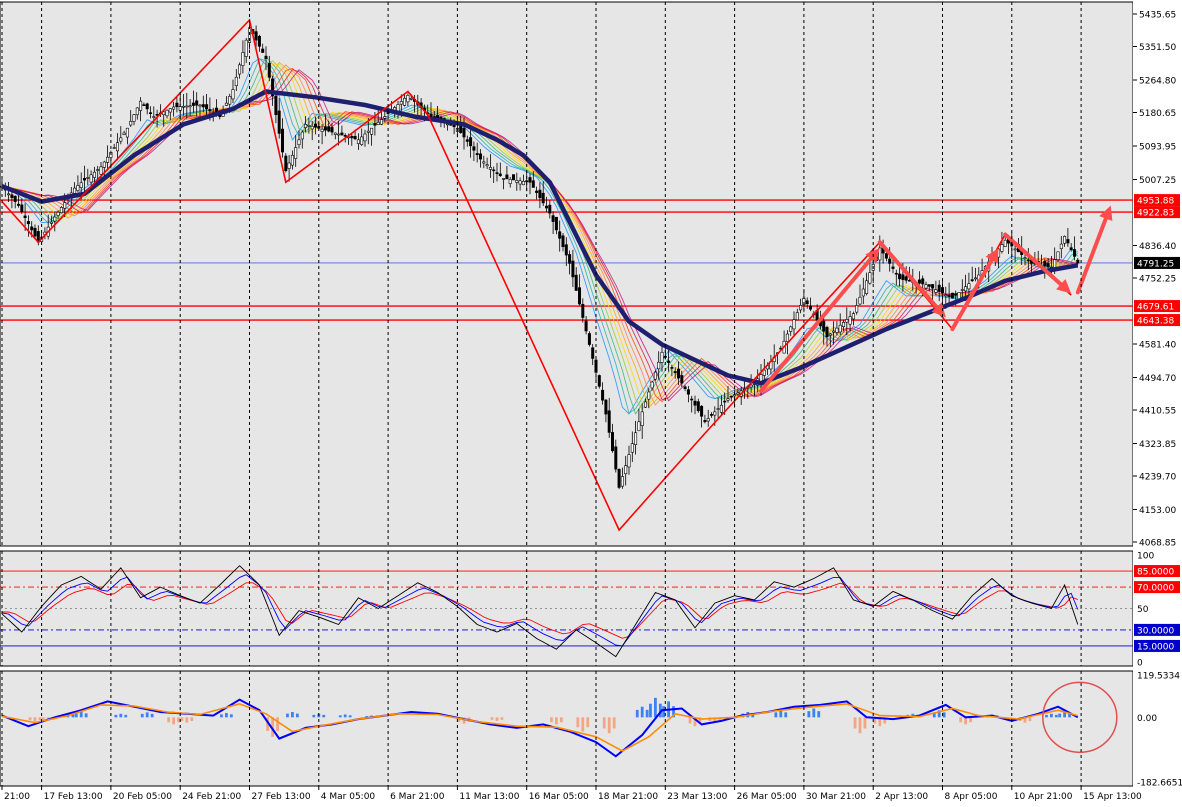 The image size is (1182, 807). I want to click on time-label: 23 Mar 13:00, so click(697, 797).